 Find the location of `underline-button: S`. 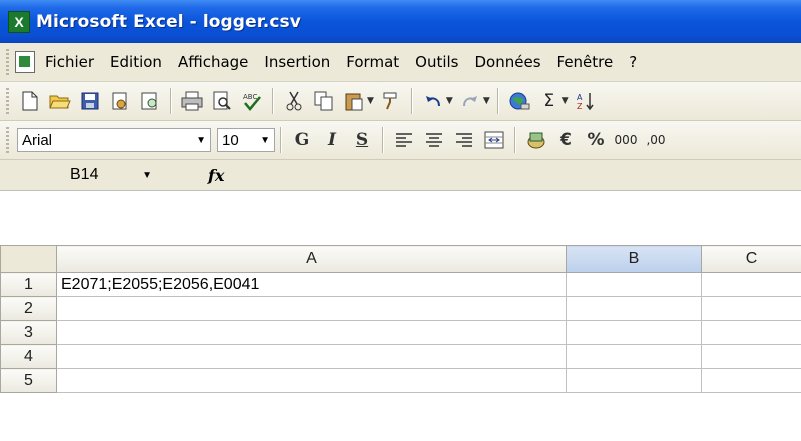

underline-button: S is located at coordinates (362, 140).